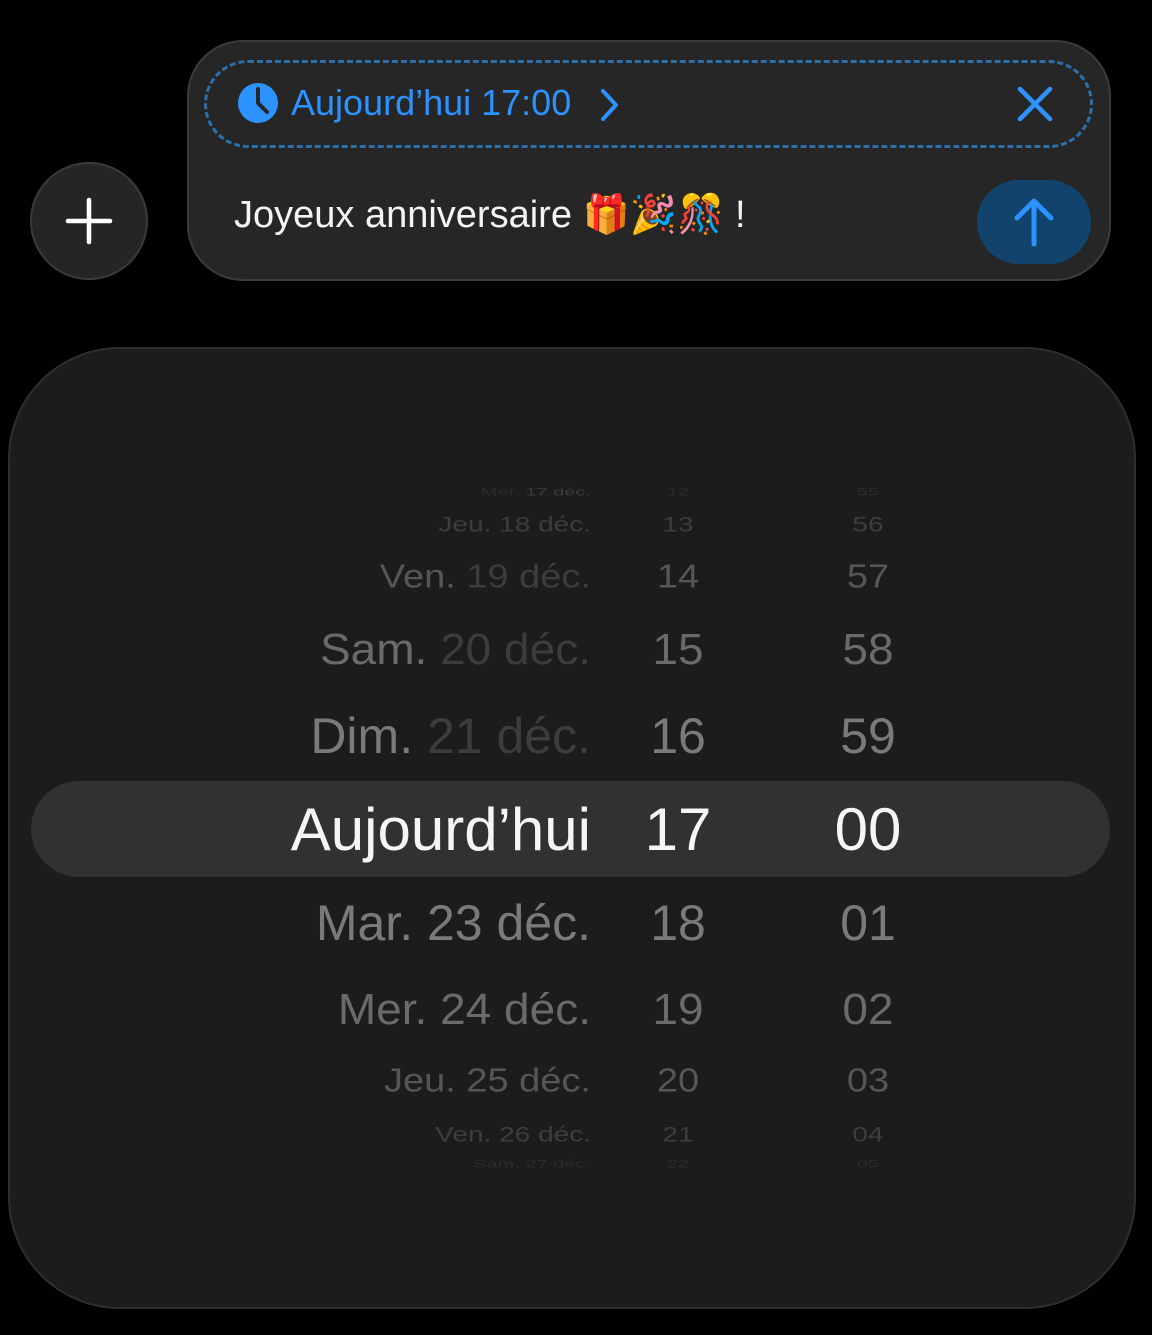 This screenshot has height=1335, width=1152. Describe the element at coordinates (509, 1009) in the screenshot. I see `picker-date: 24 déc.` at that location.